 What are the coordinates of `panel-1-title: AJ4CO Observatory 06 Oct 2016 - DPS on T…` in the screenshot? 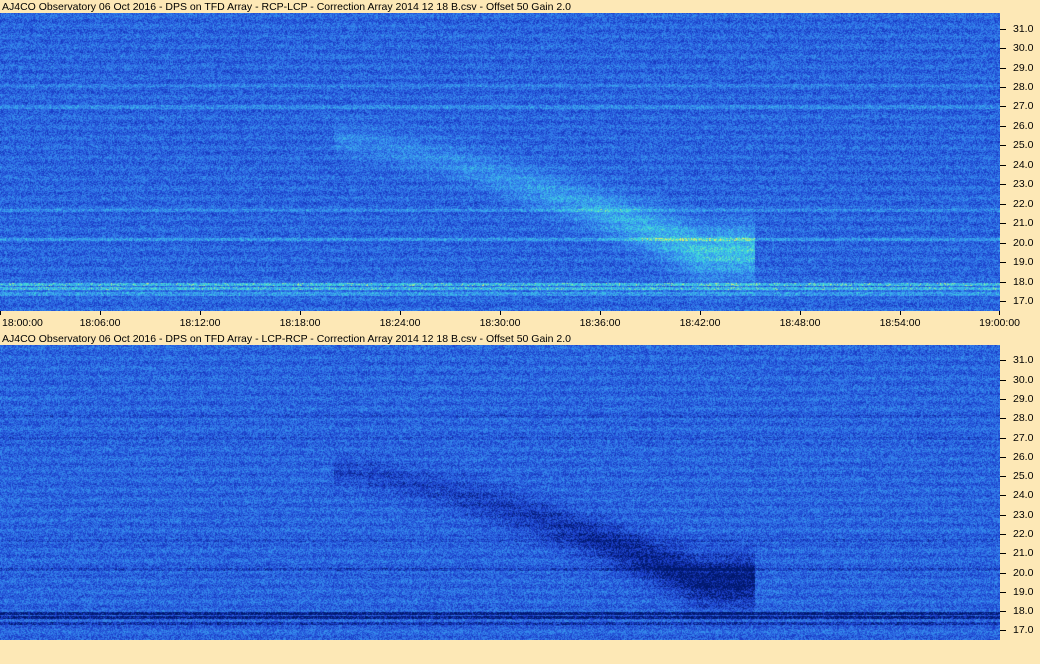 It's located at (286, 7).